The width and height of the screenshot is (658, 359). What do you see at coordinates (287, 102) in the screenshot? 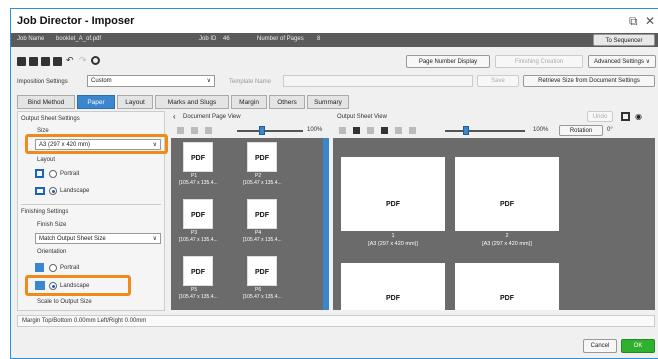
I see `tab-others: Others` at bounding box center [287, 102].